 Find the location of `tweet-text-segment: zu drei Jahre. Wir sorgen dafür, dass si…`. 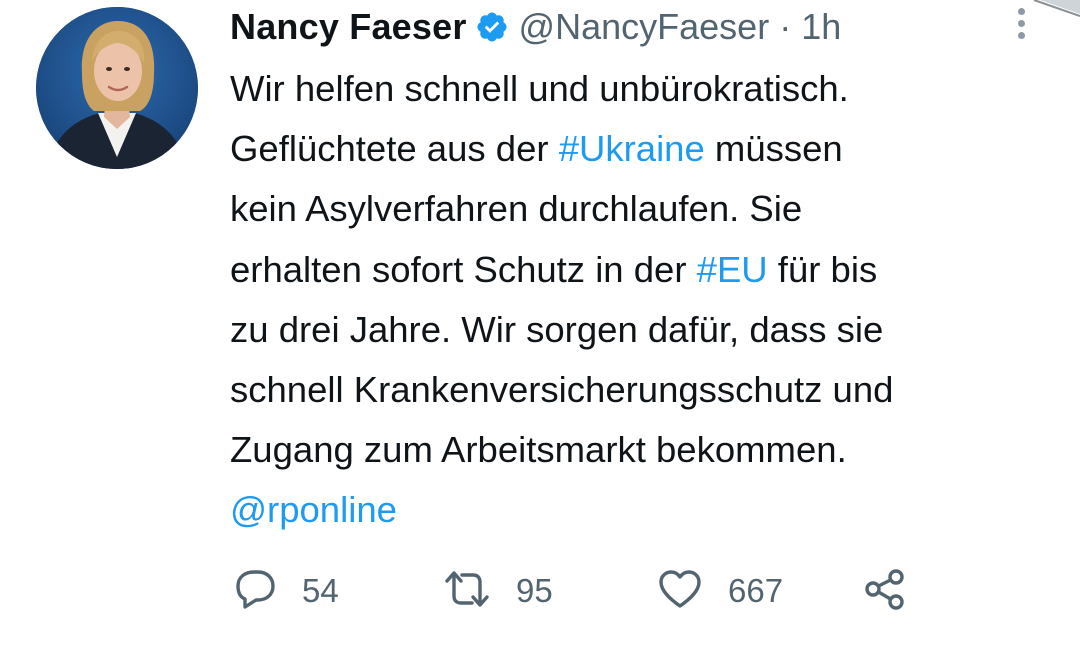

tweet-text-segment: zu drei Jahre. Wir sorgen dafür, dass si… is located at coordinates (557, 329).